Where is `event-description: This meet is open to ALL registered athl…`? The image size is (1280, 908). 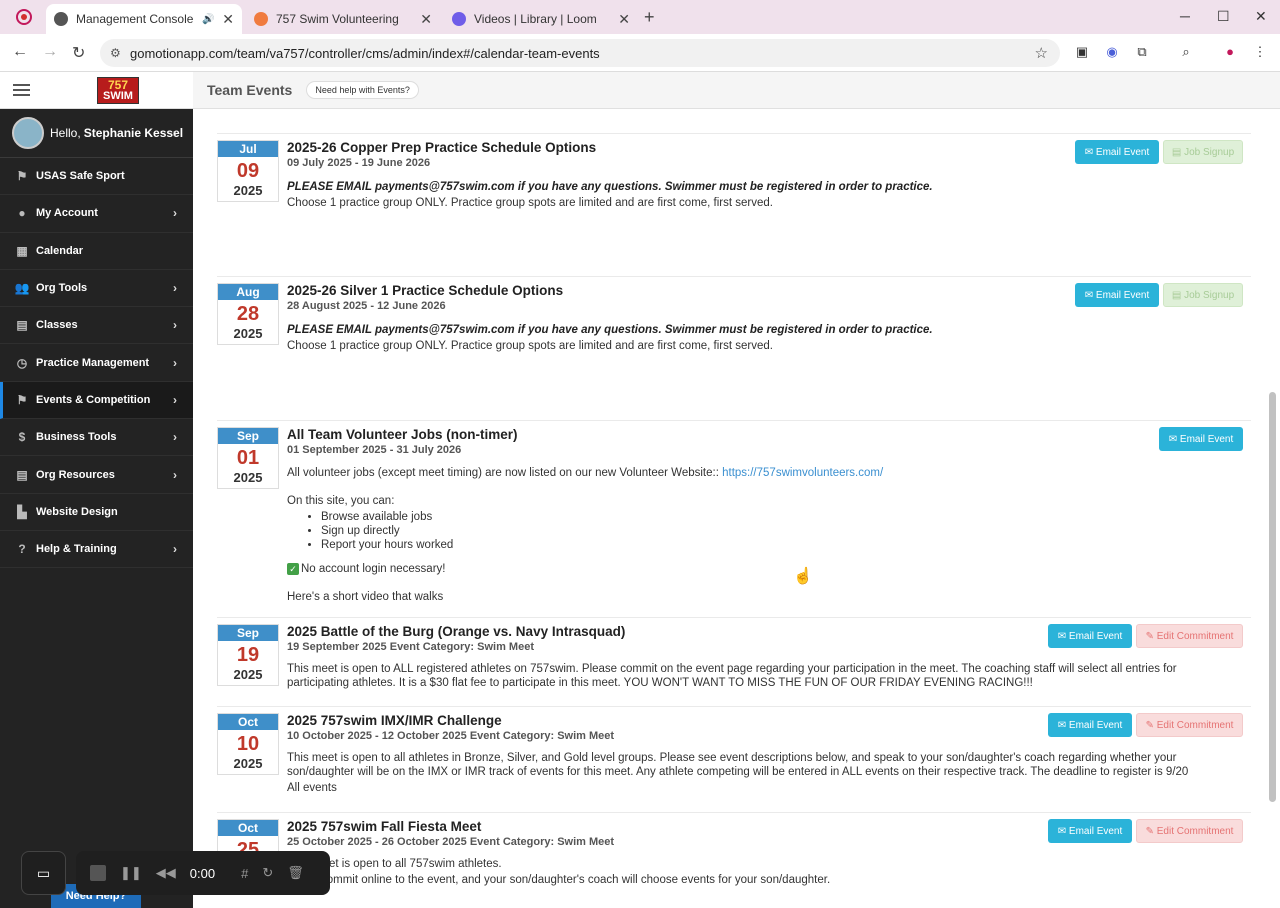 event-description: This meet is open to ALL registered athl… is located at coordinates (732, 676).